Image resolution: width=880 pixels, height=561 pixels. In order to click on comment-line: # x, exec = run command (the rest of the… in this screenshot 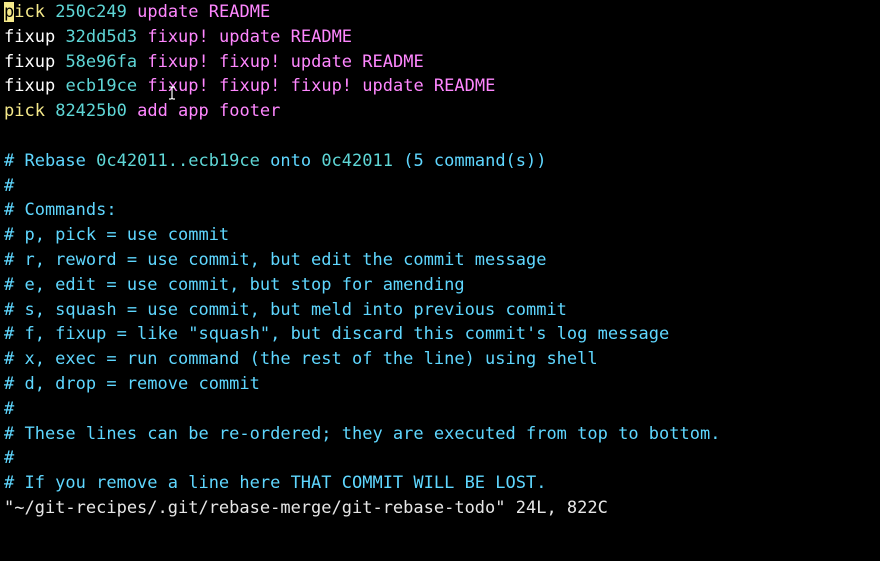, I will do `click(440, 359)`.